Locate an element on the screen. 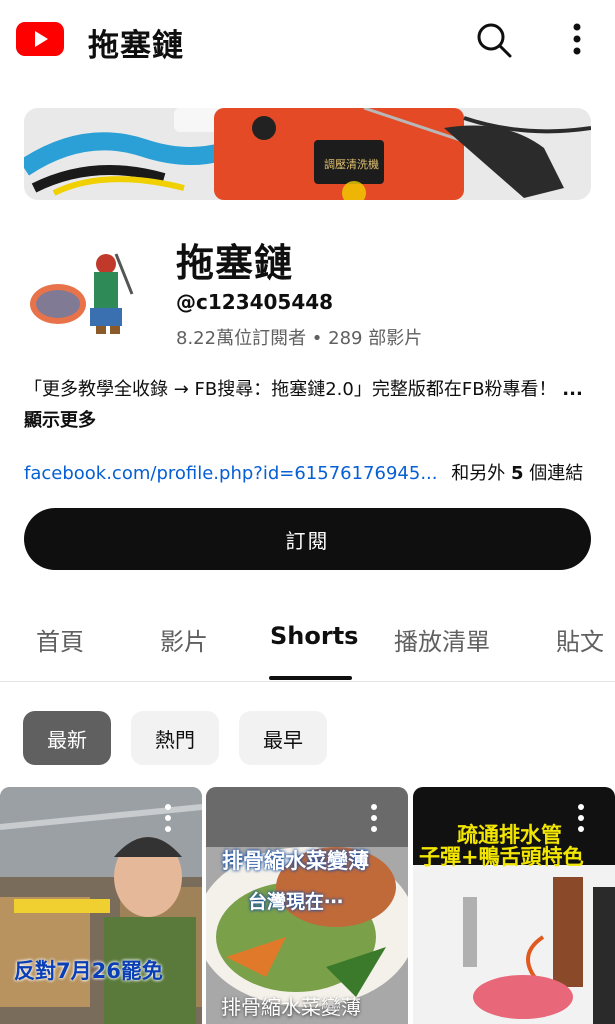 The width and height of the screenshot is (615, 1024). short-item: 排骨縮水菜變薄 台灣現在⋯ 排骨縮水菜變薄 is located at coordinates (307, 905).